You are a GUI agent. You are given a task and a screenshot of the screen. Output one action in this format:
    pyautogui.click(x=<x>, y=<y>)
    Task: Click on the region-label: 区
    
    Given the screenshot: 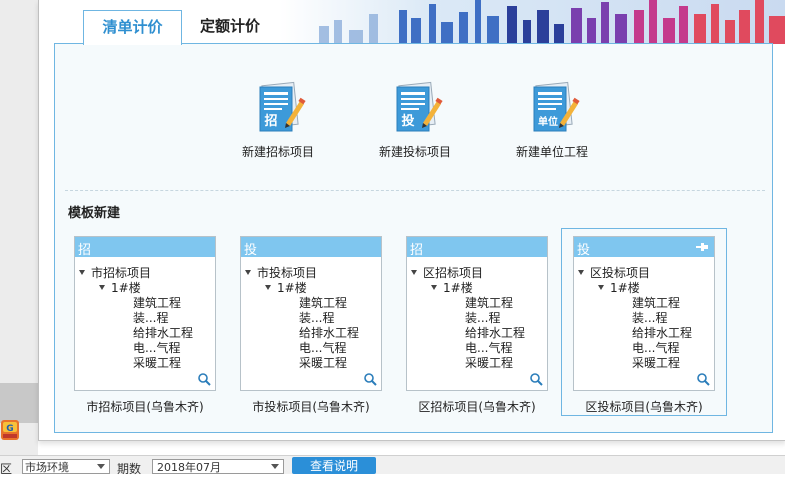 What is the action you would take?
    pyautogui.click(x=6, y=469)
    